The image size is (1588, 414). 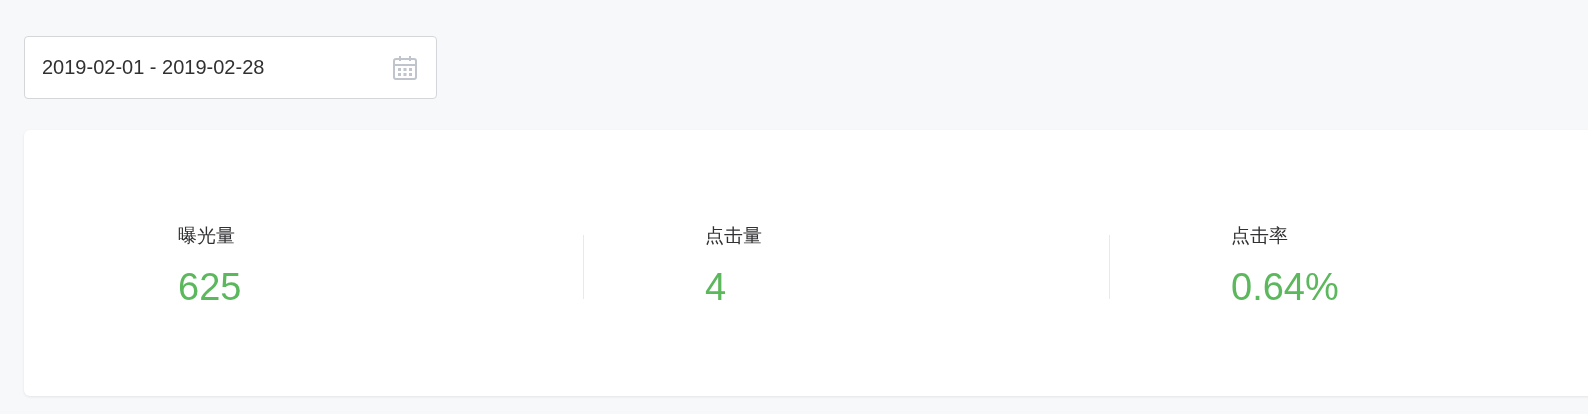 What do you see at coordinates (1260, 236) in the screenshot?
I see `stat-label: 点击率` at bounding box center [1260, 236].